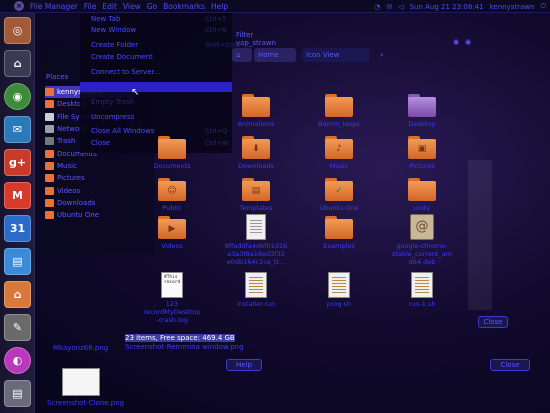 The height and width of the screenshot is (413, 550). Describe the element at coordinates (386, 55) in the screenshot. I see `search-button: ⌕` at that location.